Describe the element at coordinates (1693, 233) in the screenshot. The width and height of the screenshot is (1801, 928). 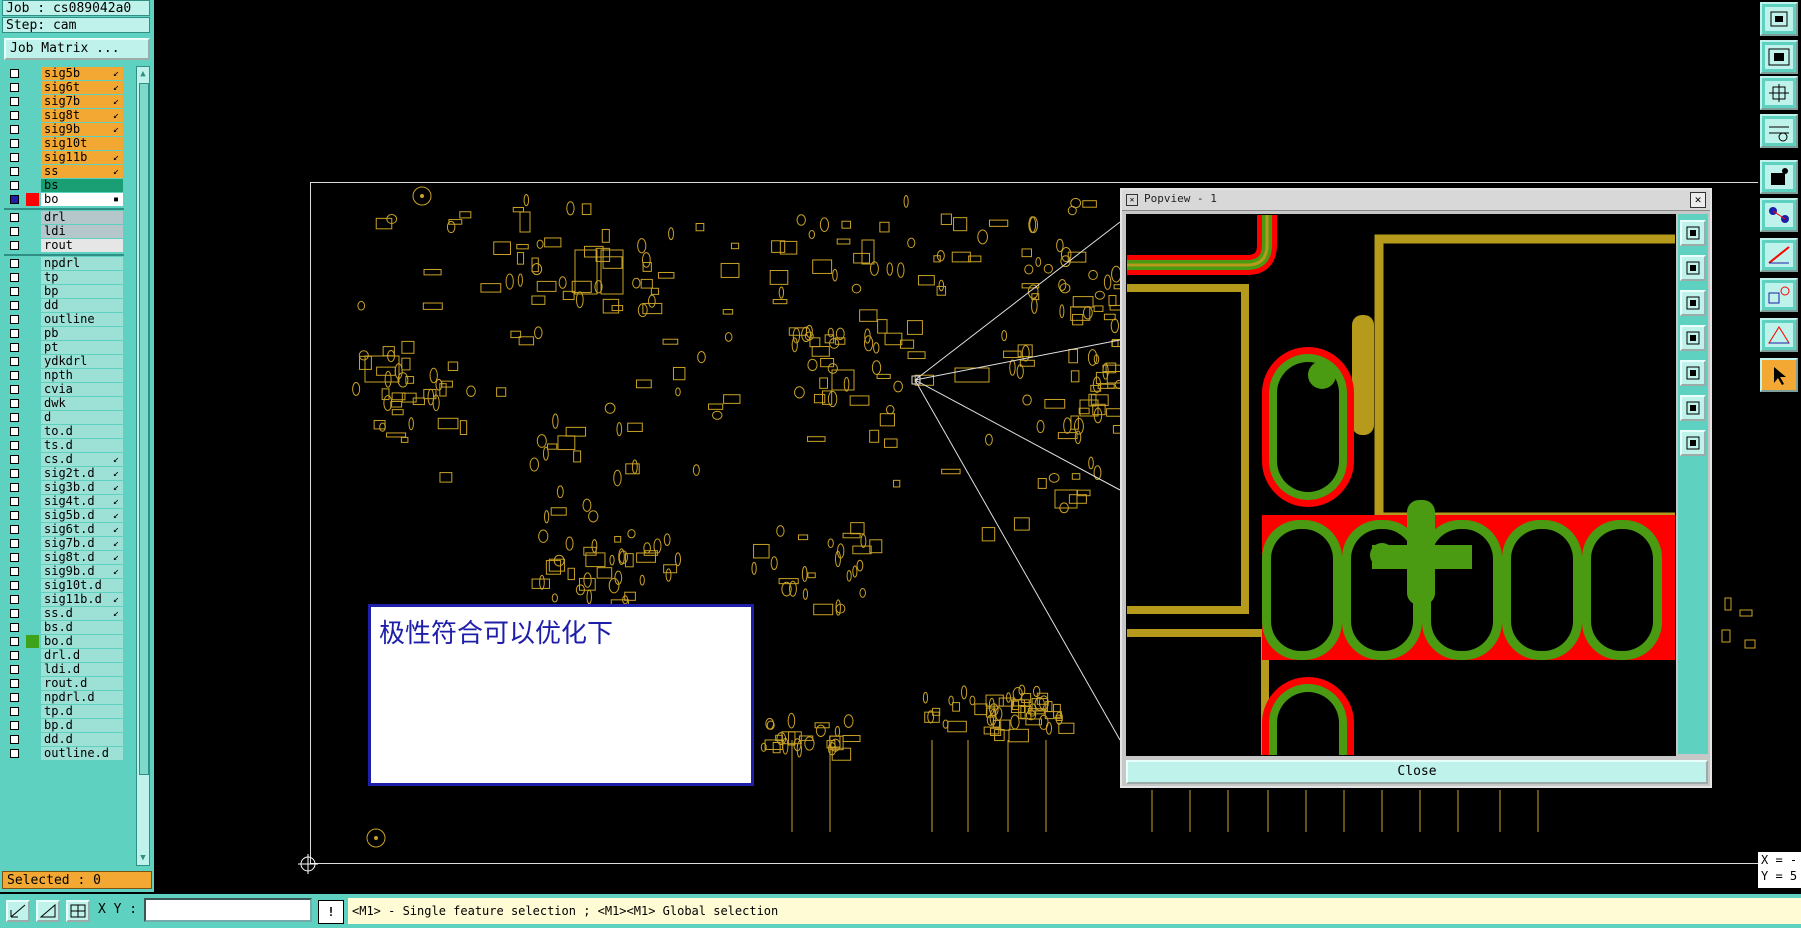
I see `zoom-fit-icon` at that location.